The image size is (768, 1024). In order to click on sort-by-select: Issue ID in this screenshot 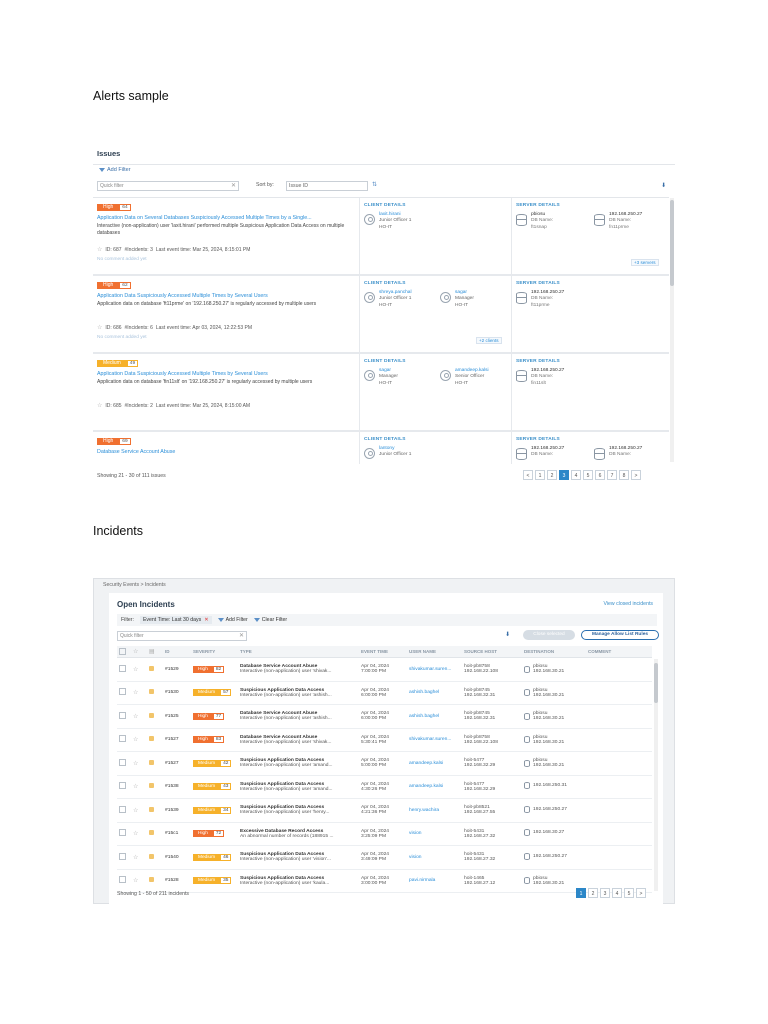, I will do `click(327, 186)`.